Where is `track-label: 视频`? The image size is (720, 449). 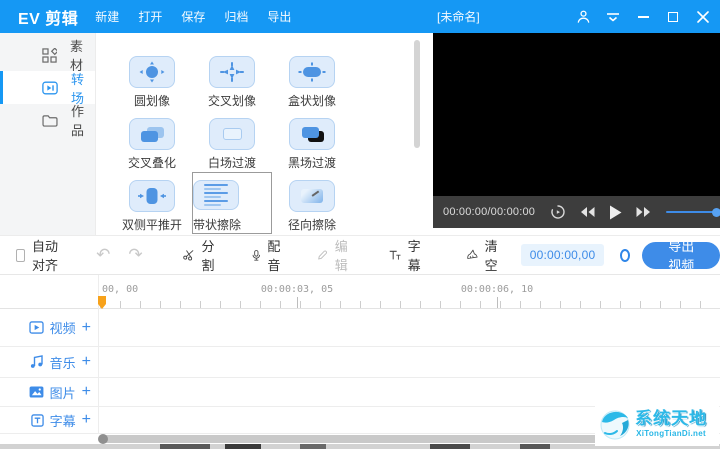 track-label: 视频 is located at coordinates (62, 328).